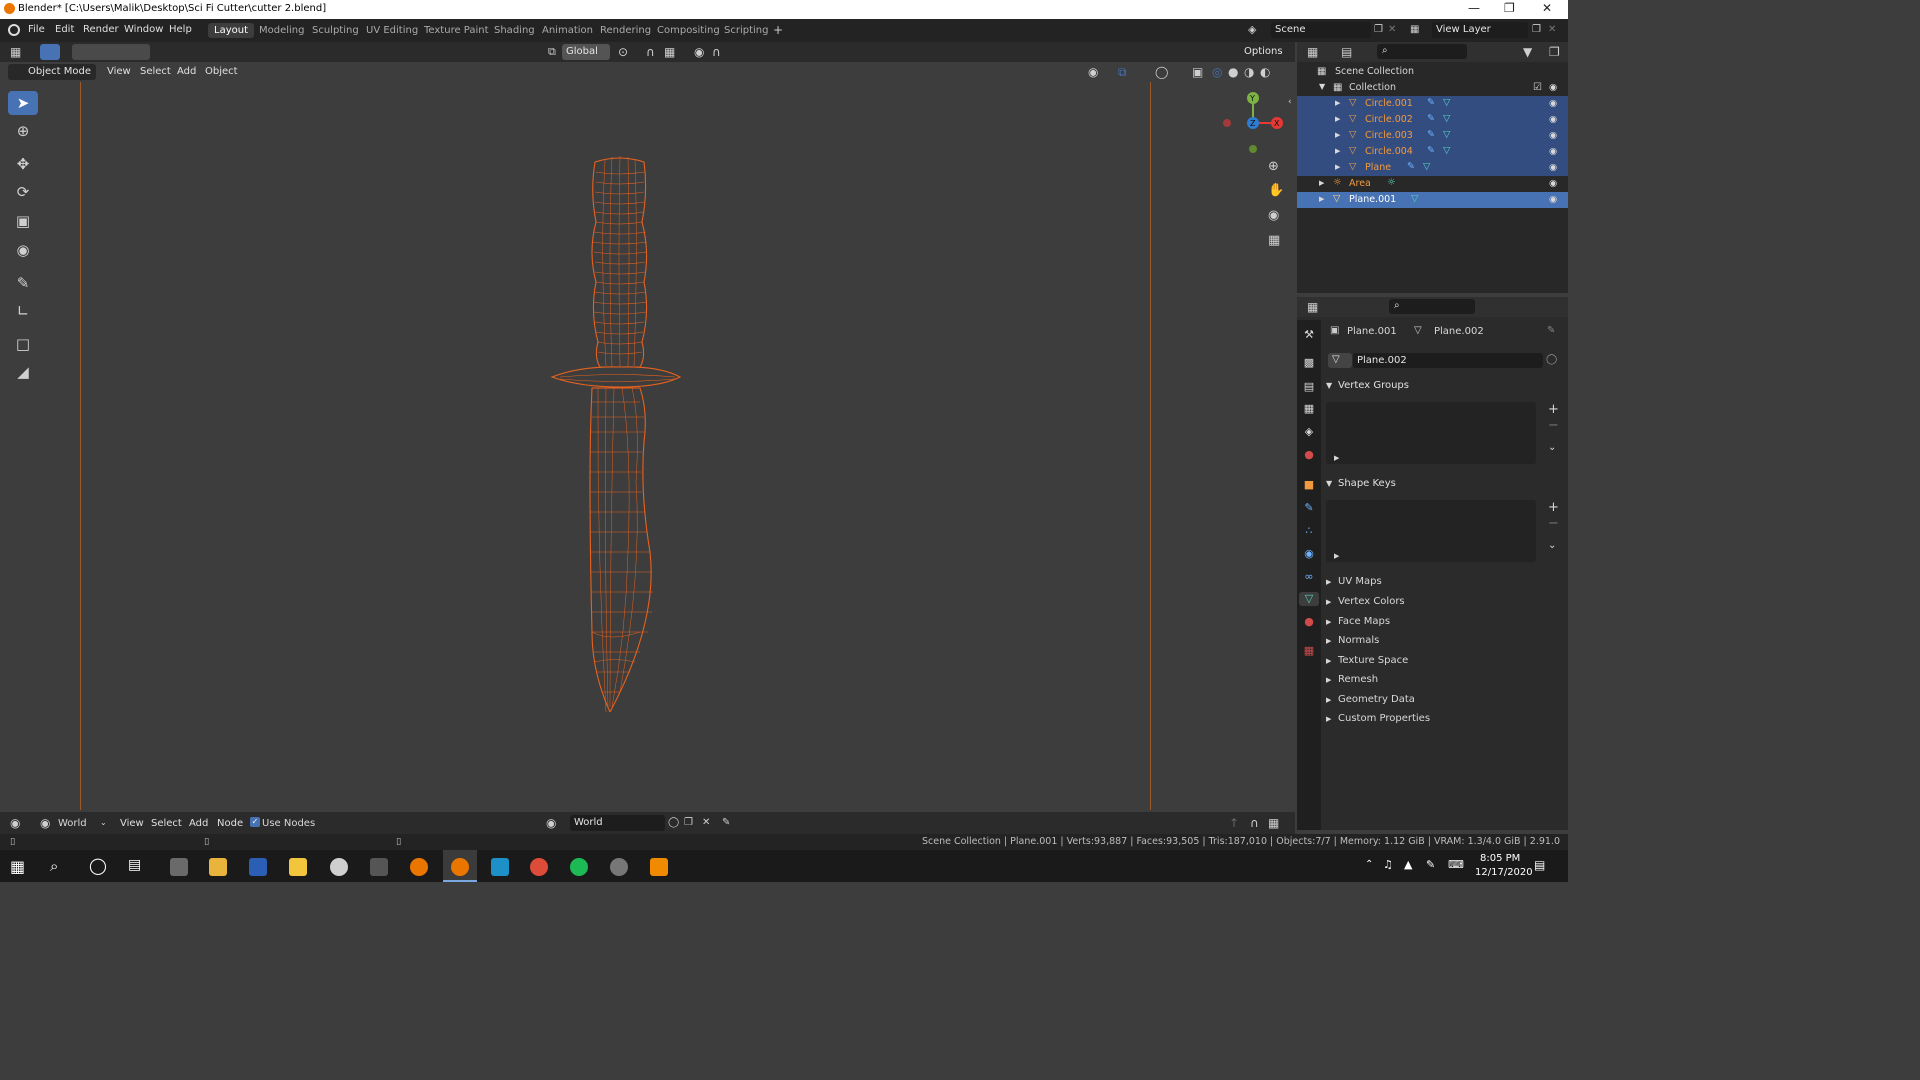  I want to click on tab-sculpting: Sculpting, so click(335, 30).